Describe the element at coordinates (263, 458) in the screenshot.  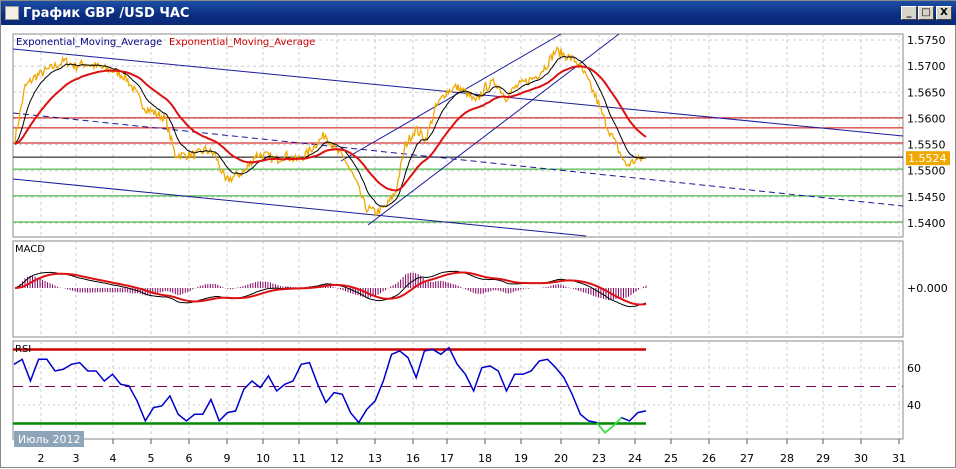
I see `x-tick-label: 10` at that location.